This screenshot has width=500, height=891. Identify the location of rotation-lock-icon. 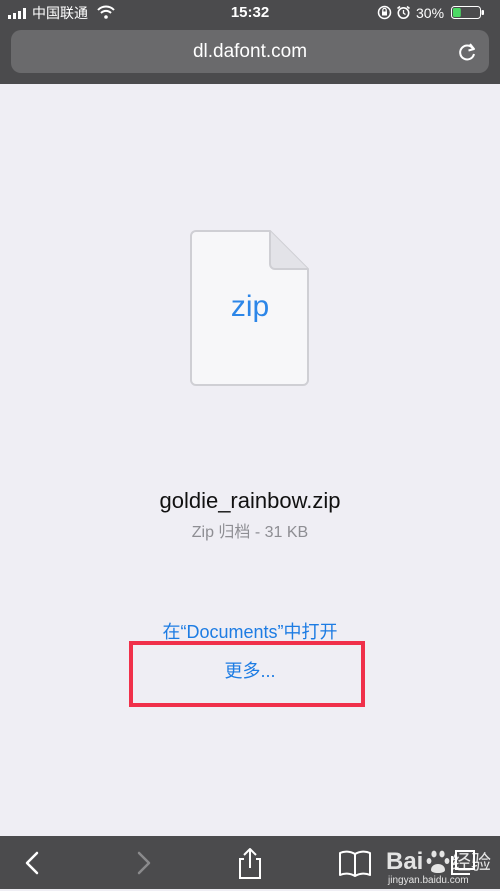
(384, 12).